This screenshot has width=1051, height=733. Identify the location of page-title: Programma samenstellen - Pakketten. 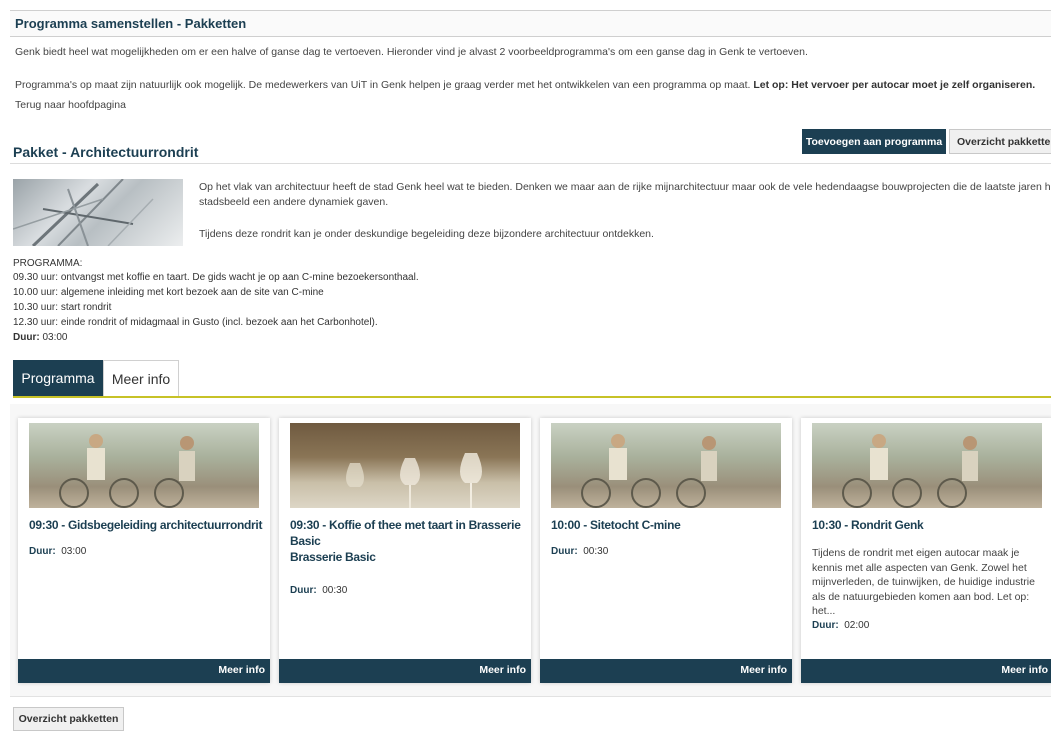
(131, 23).